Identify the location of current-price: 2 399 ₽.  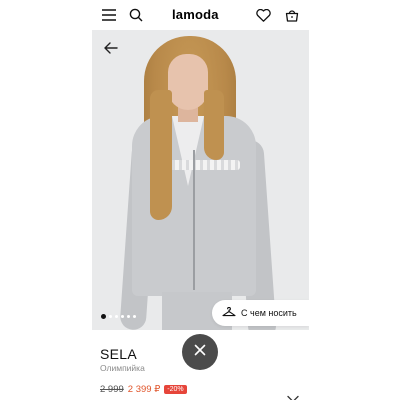
(144, 389).